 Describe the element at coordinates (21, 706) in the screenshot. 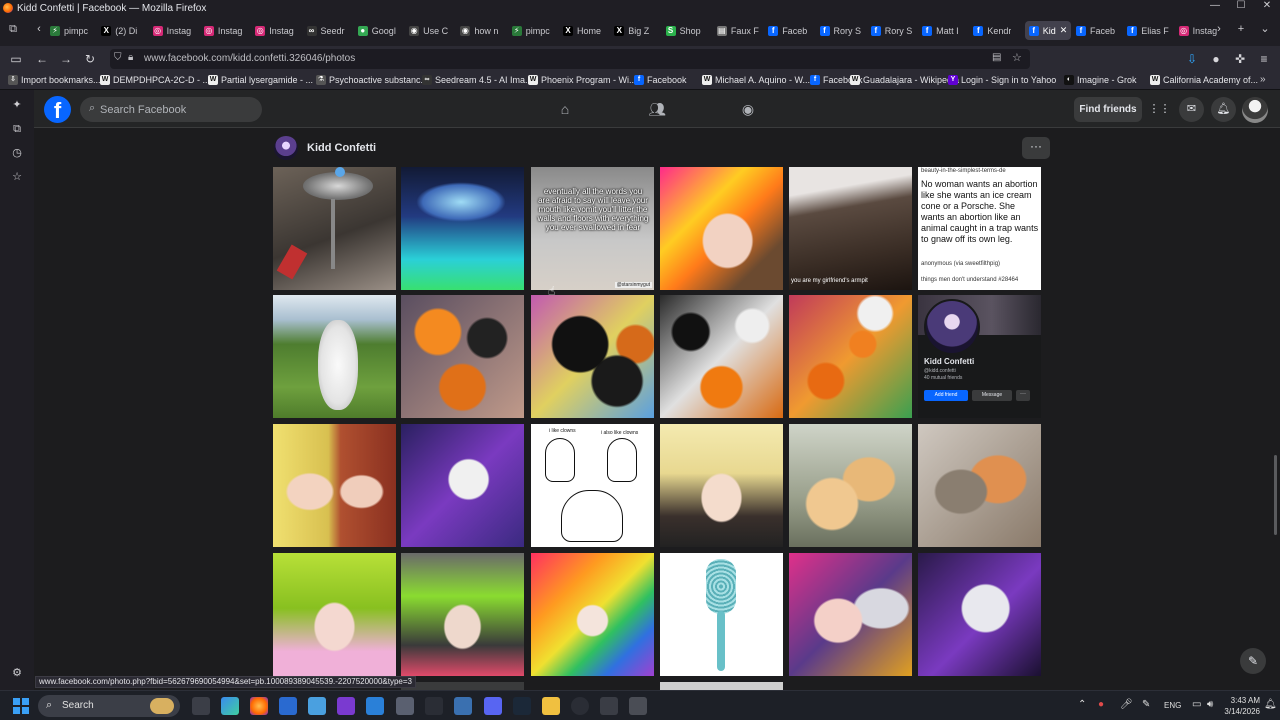

I see `windows-start-icon` at that location.